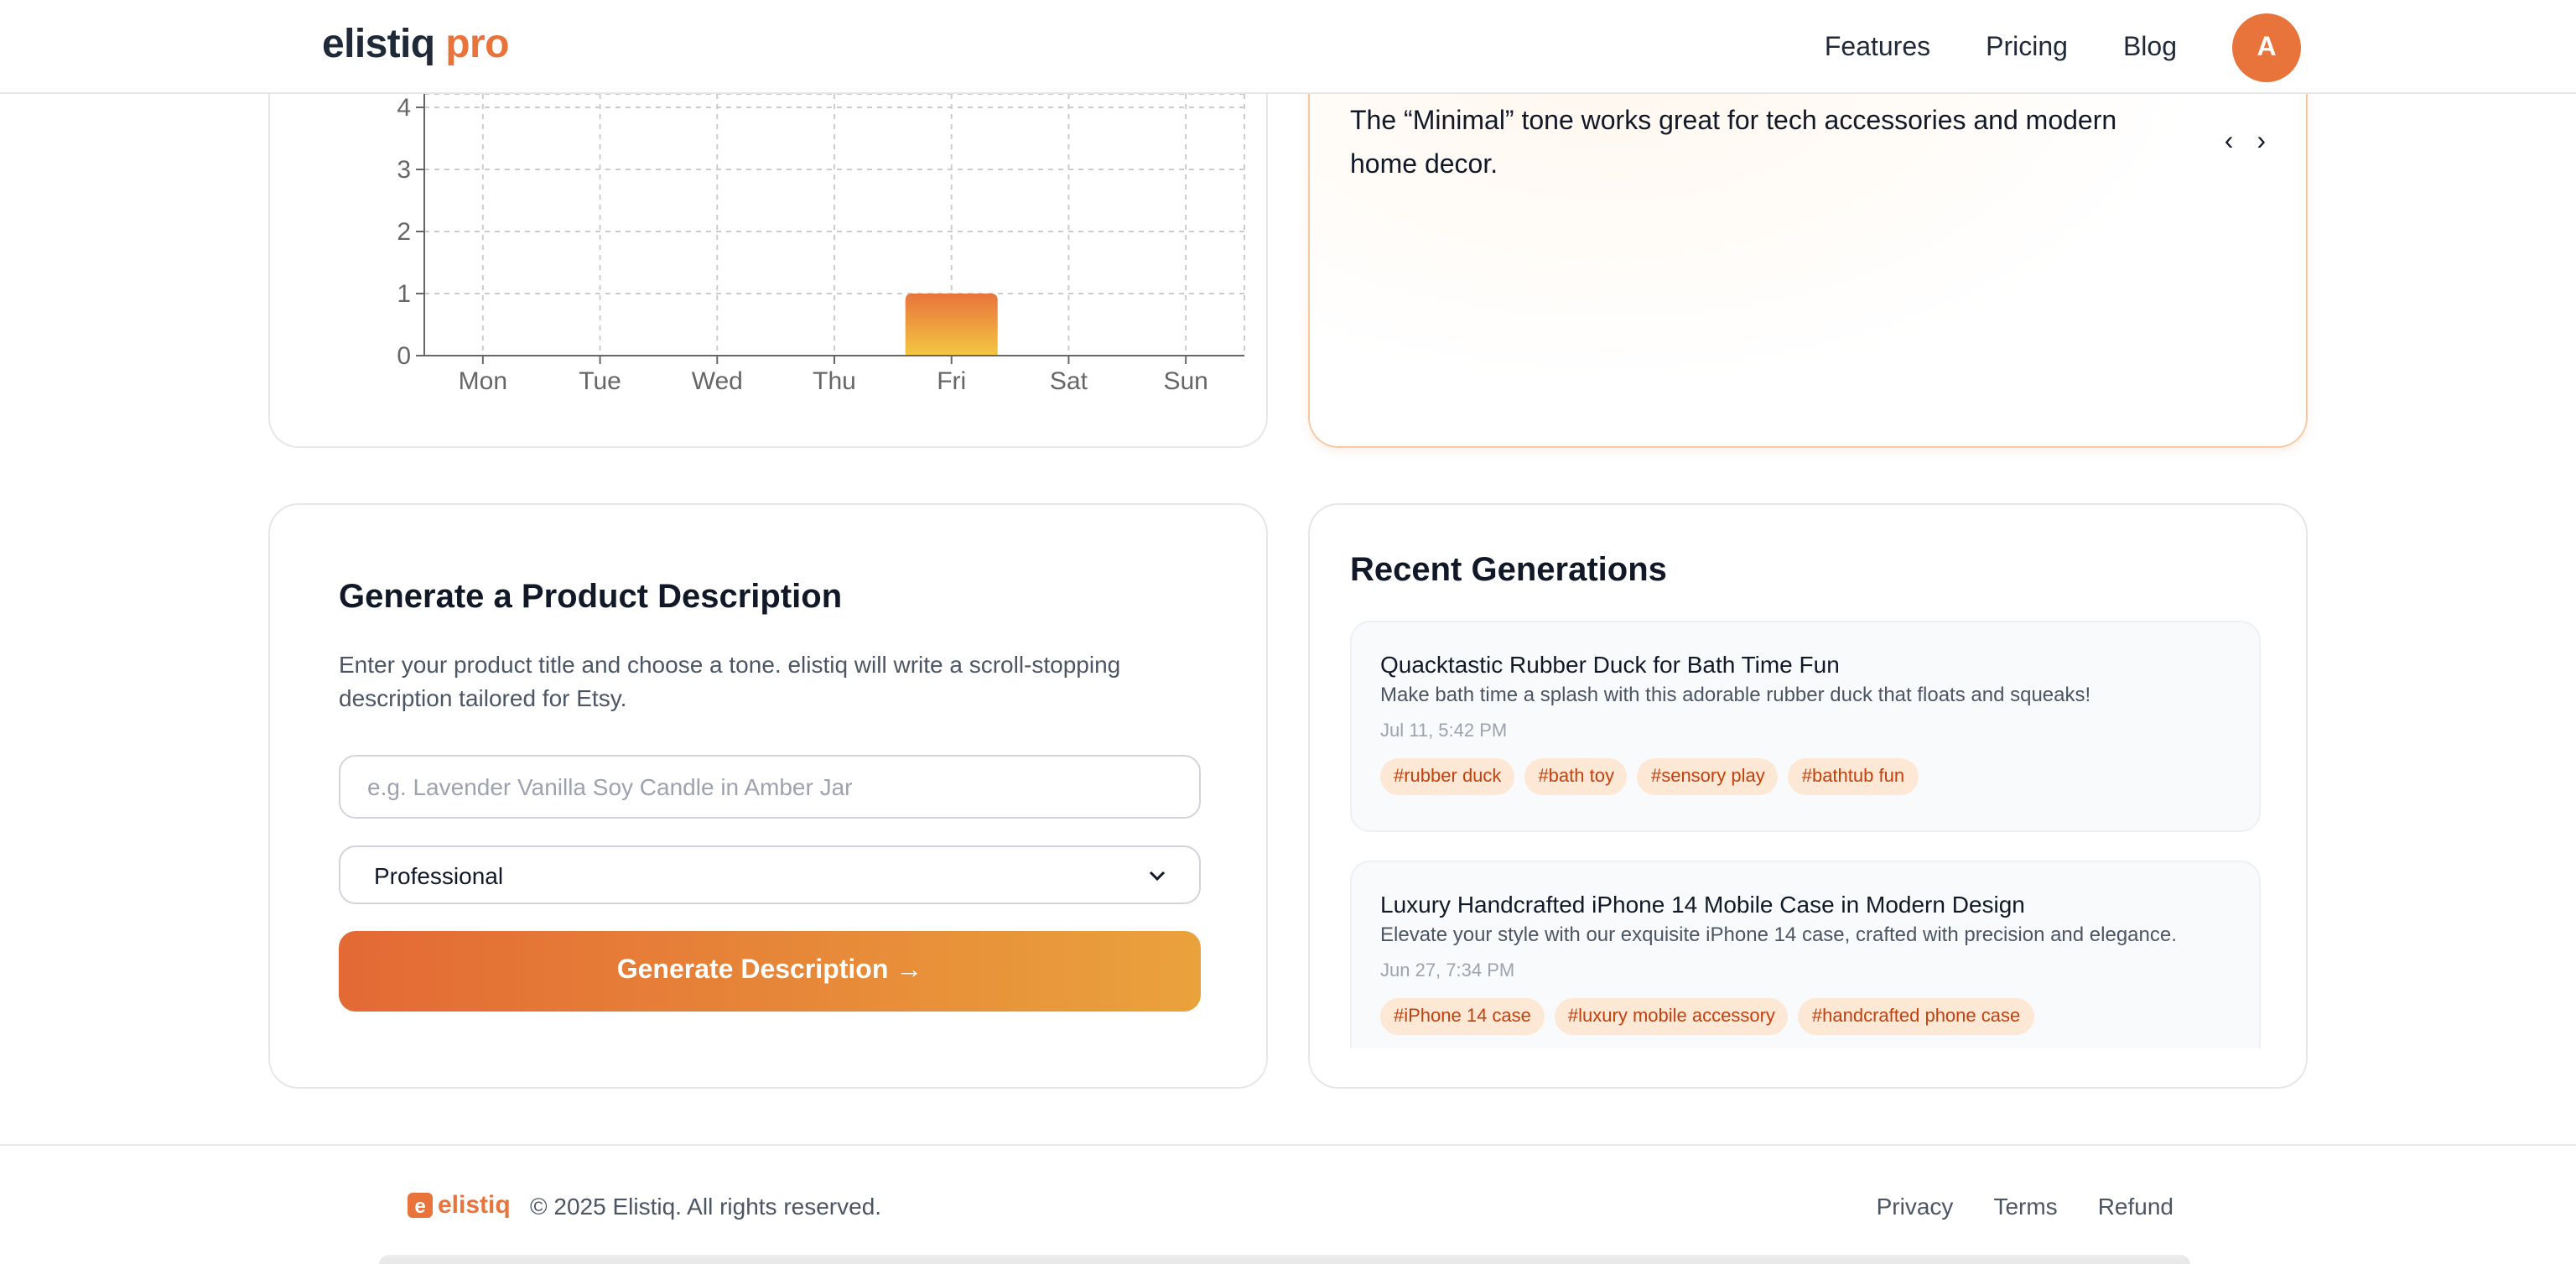 The height and width of the screenshot is (1264, 2576). Describe the element at coordinates (951, 381) in the screenshot. I see `x-tick-label: Fri` at that location.